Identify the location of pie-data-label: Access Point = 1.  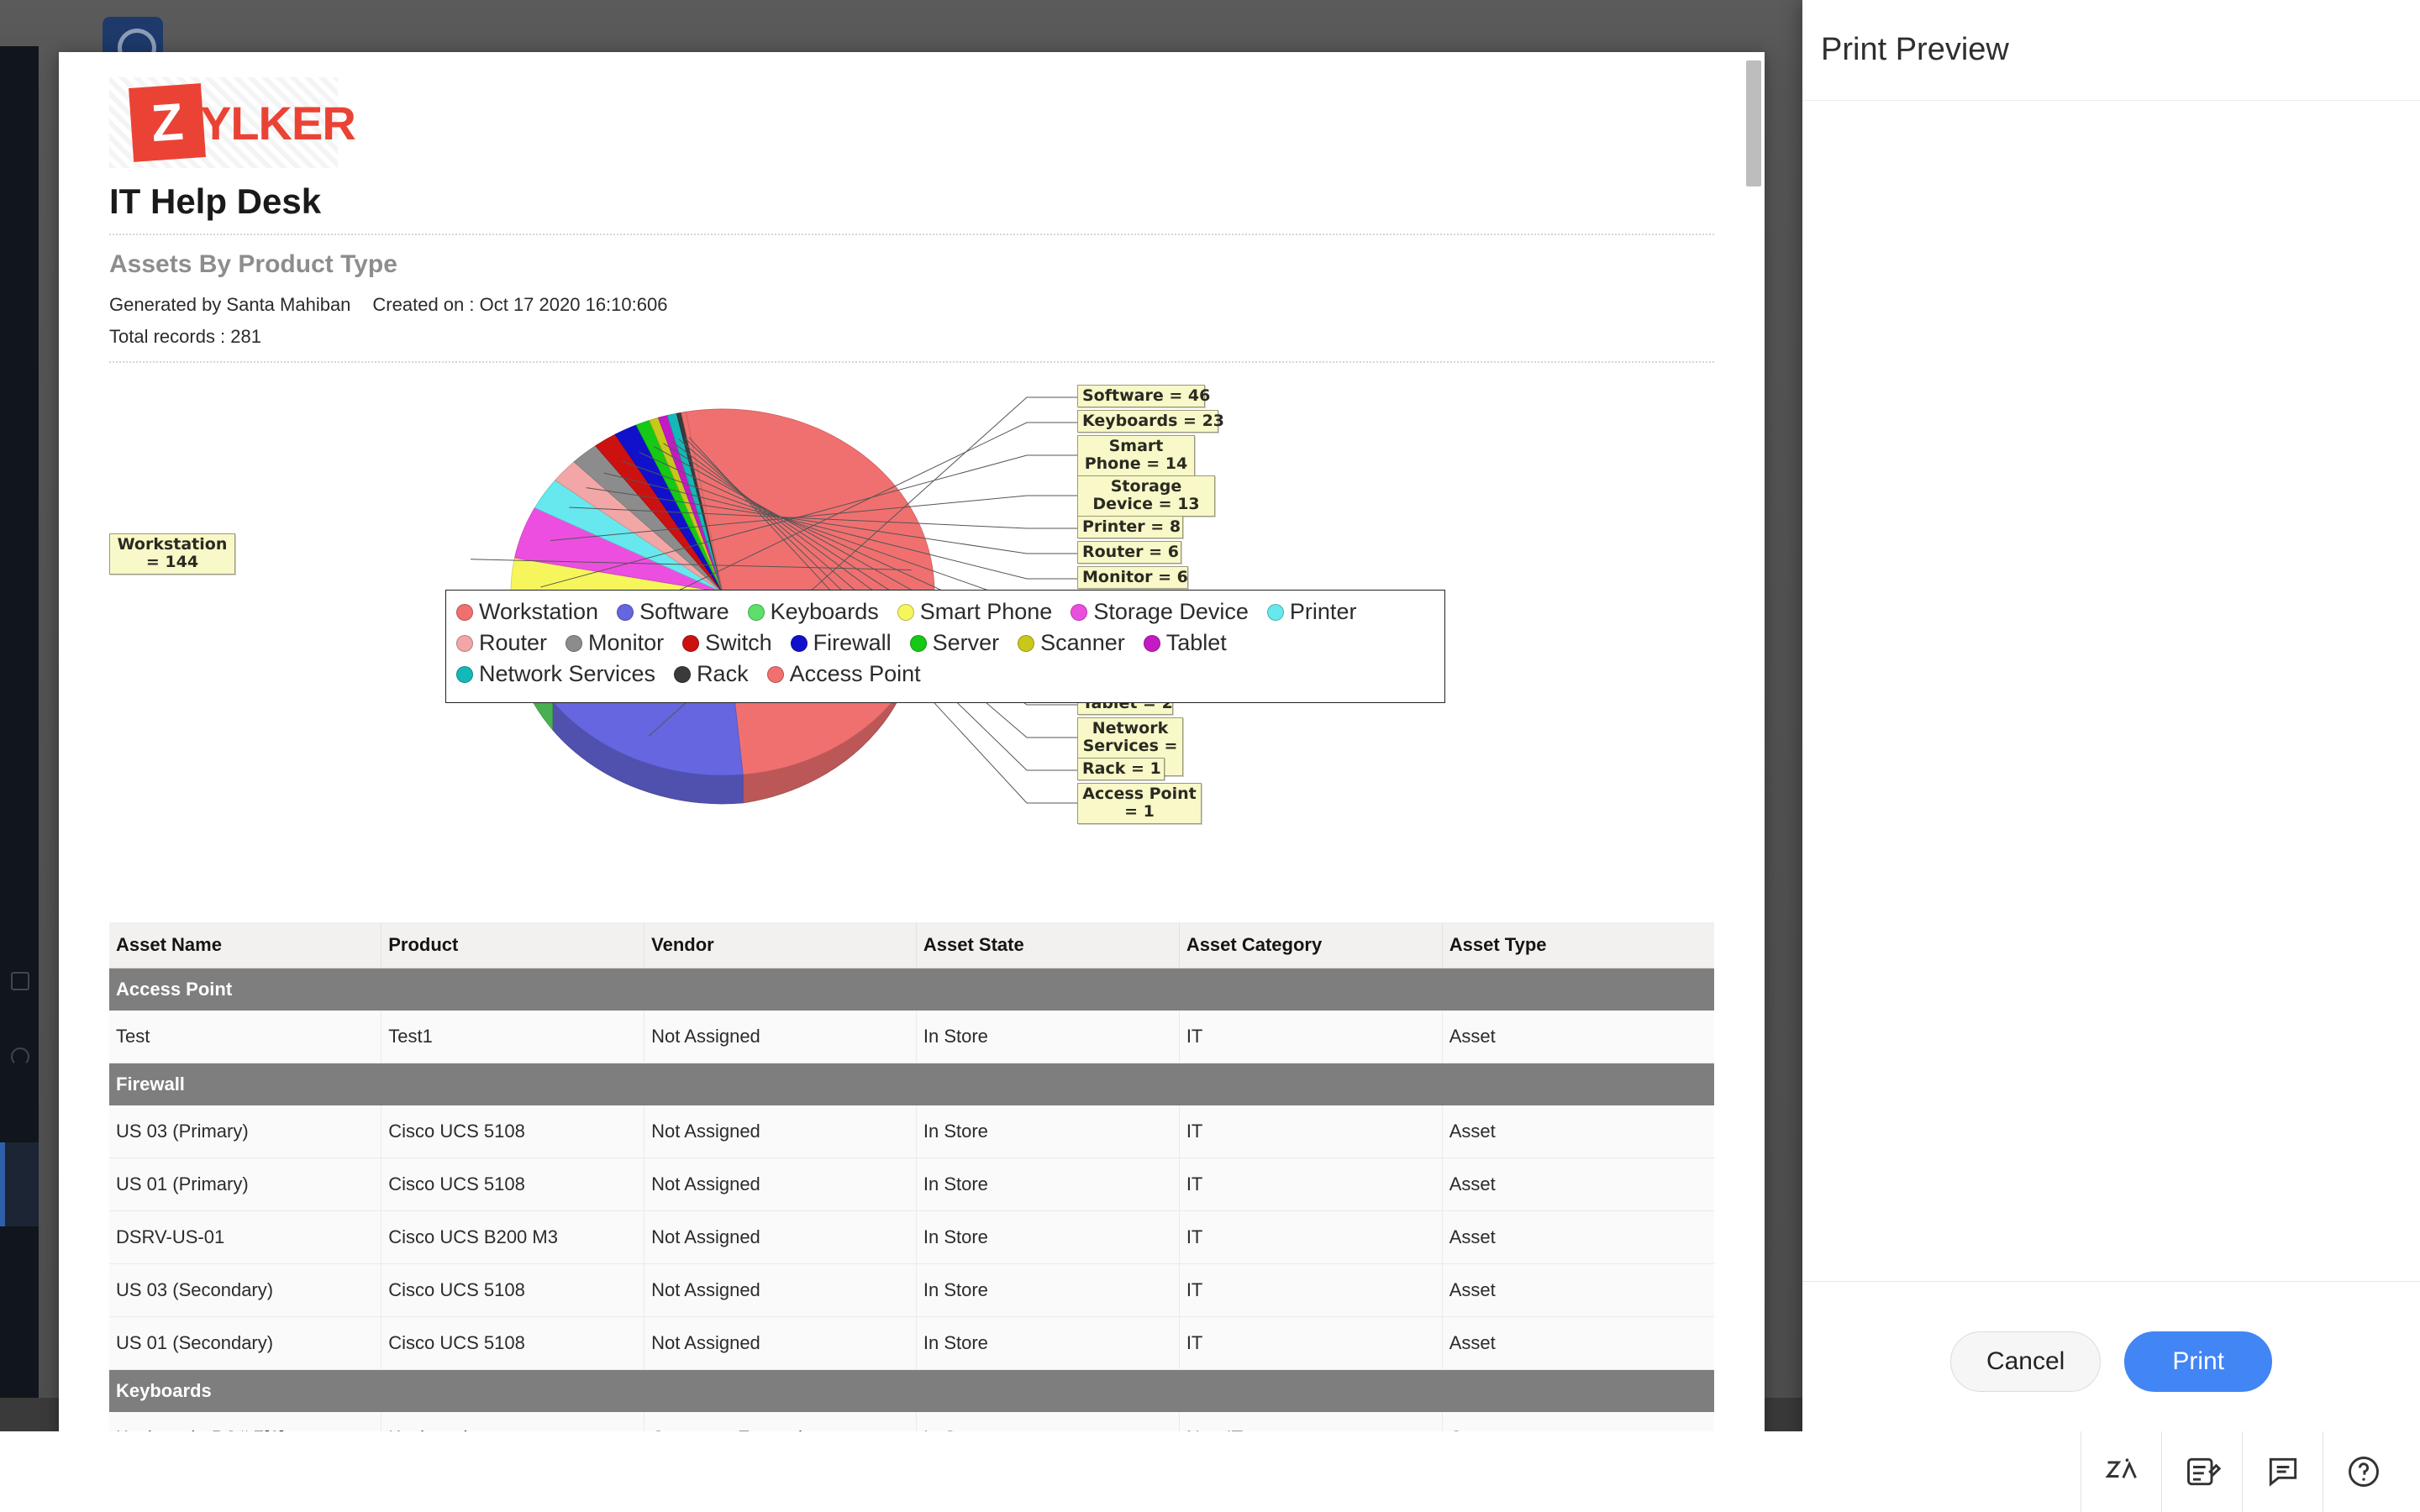
(1139, 803).